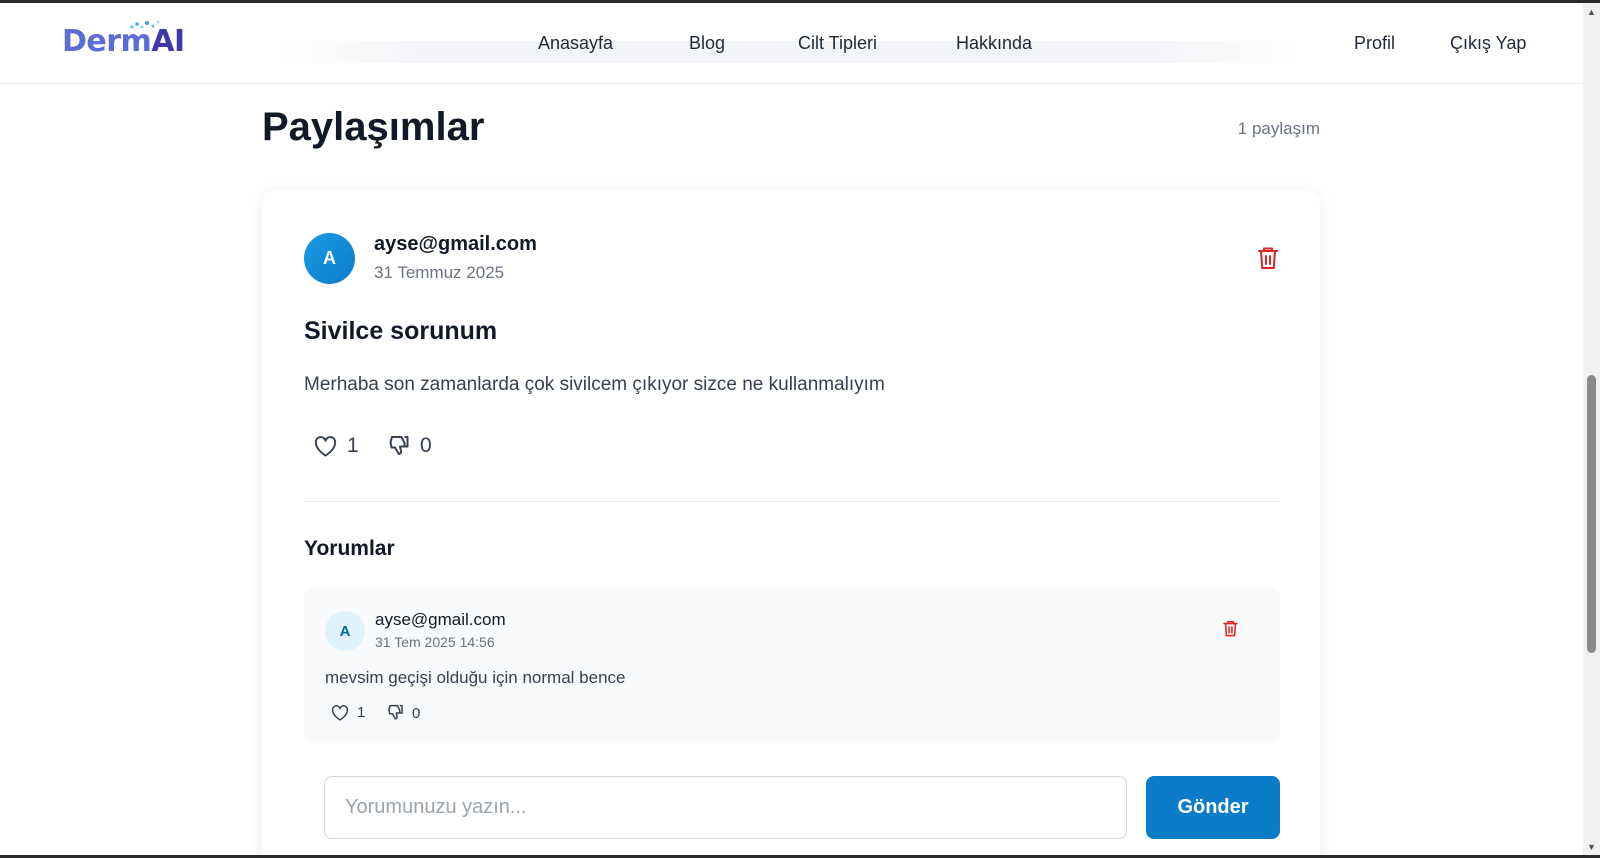 The height and width of the screenshot is (858, 1600). What do you see at coordinates (1591, 514) in the screenshot?
I see `scrollbar-thumb` at bounding box center [1591, 514].